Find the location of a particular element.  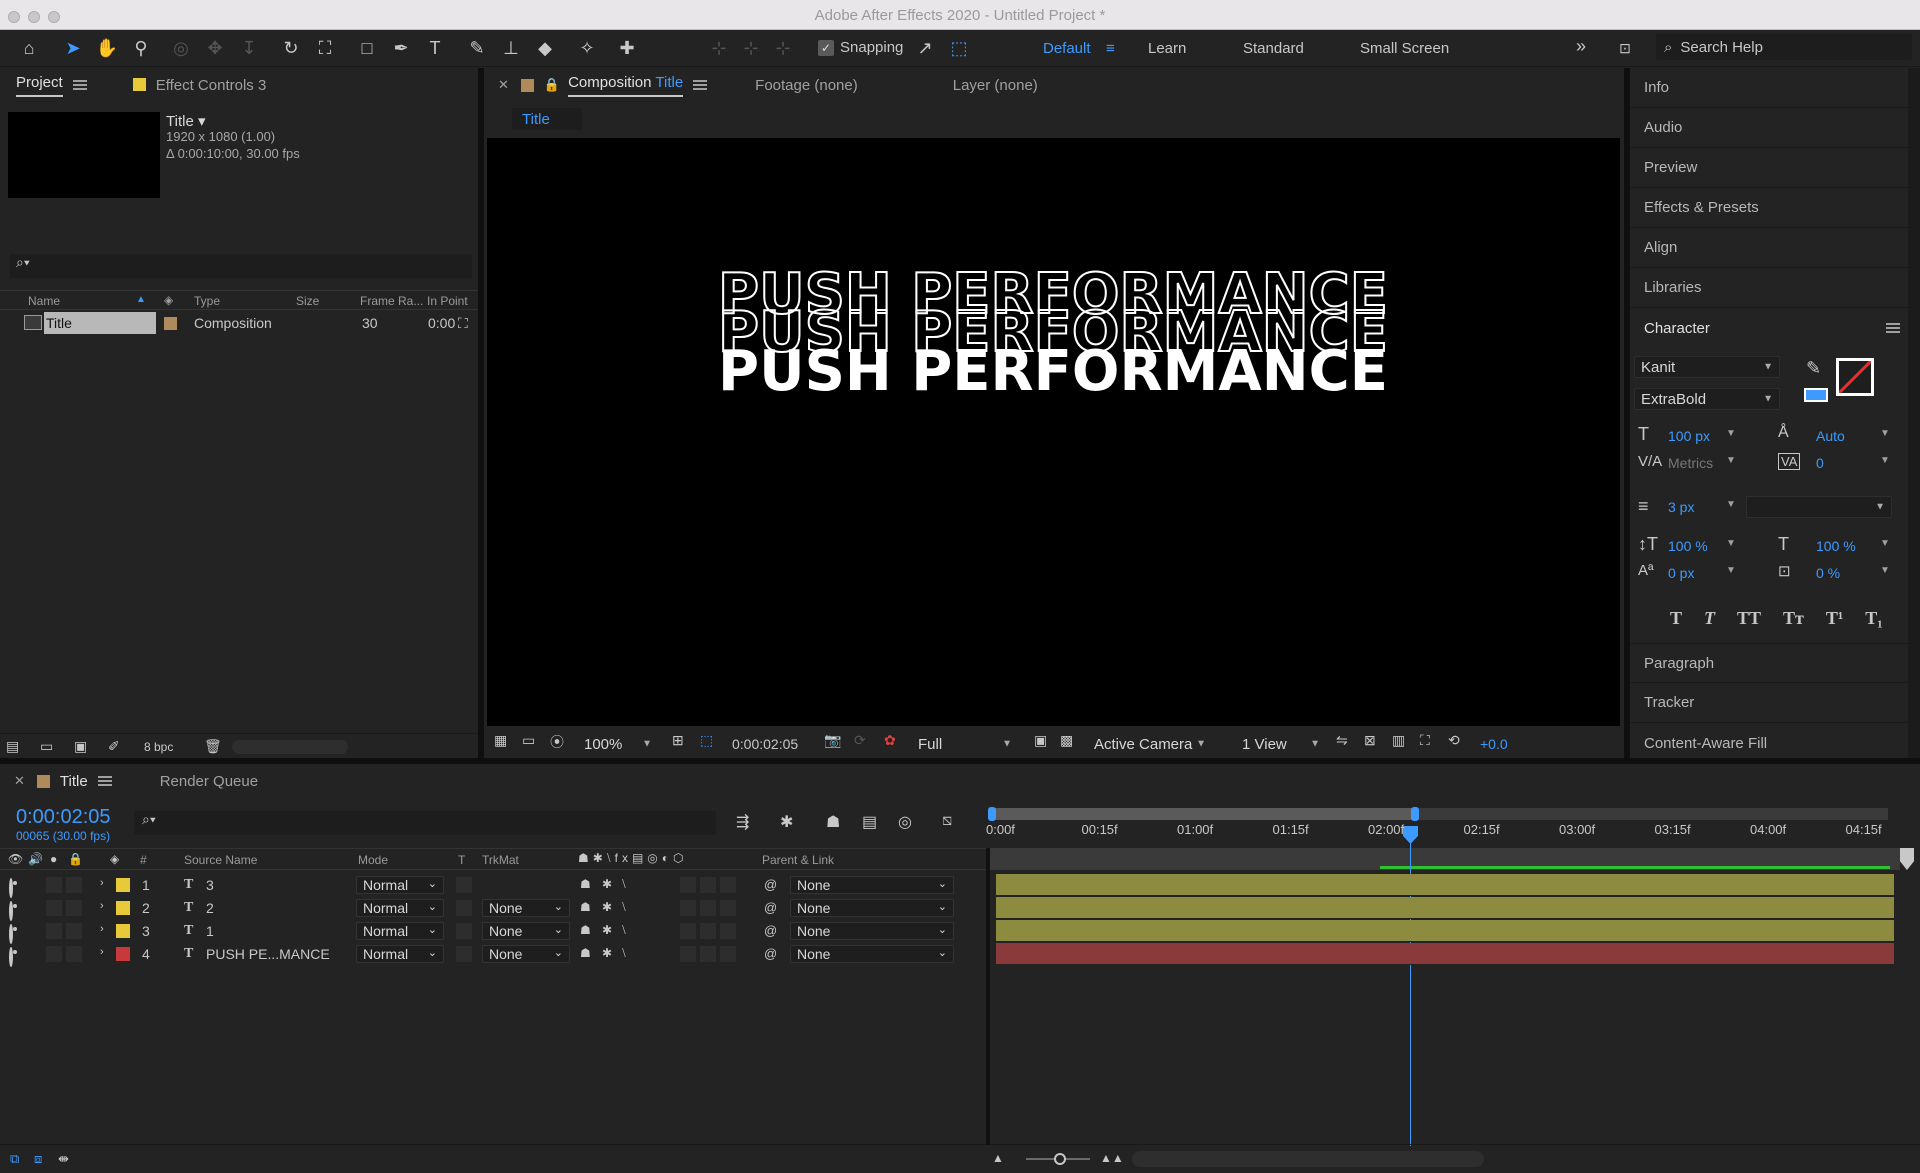

views-dropdown: 1 View ▼ is located at coordinates (1281, 744).